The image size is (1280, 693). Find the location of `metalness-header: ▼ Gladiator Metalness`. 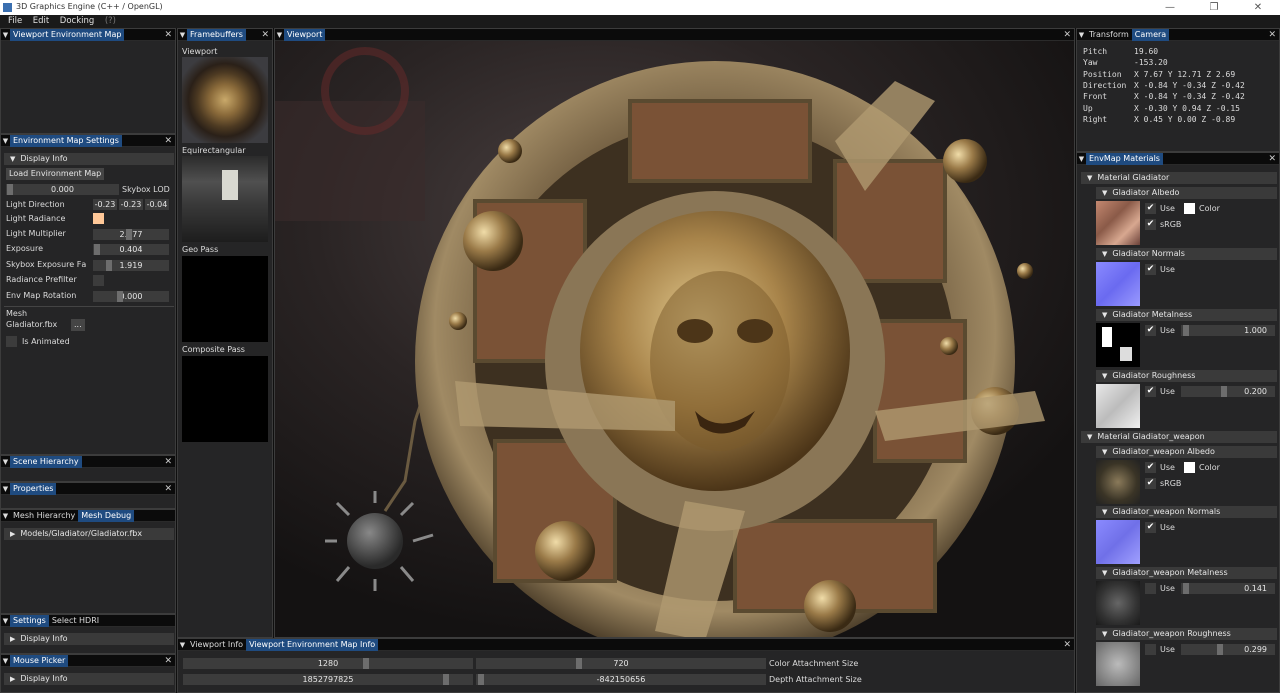

metalness-header: ▼ Gladiator Metalness is located at coordinates (1186, 315).